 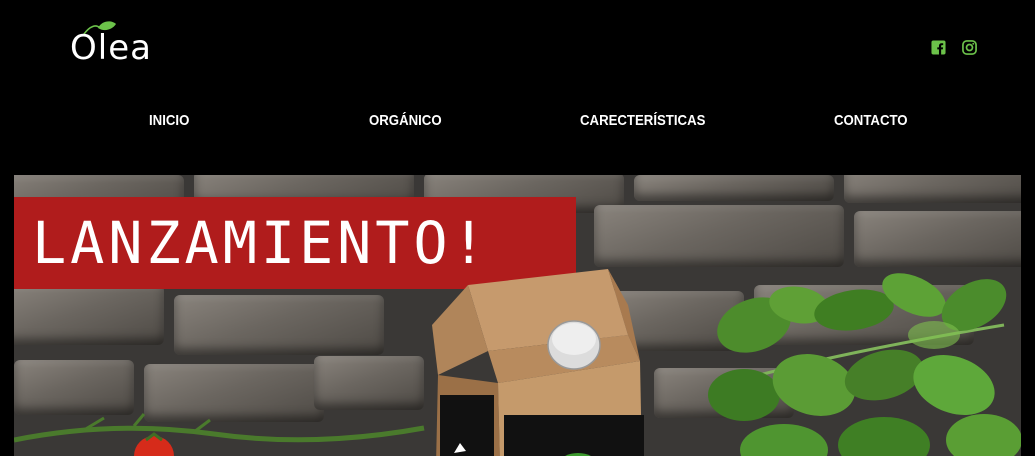 What do you see at coordinates (517, 124) in the screenshot?
I see `main-nav: INICIO ORGÁNICO CARECTERÍSTICAS CONTACTO` at bounding box center [517, 124].